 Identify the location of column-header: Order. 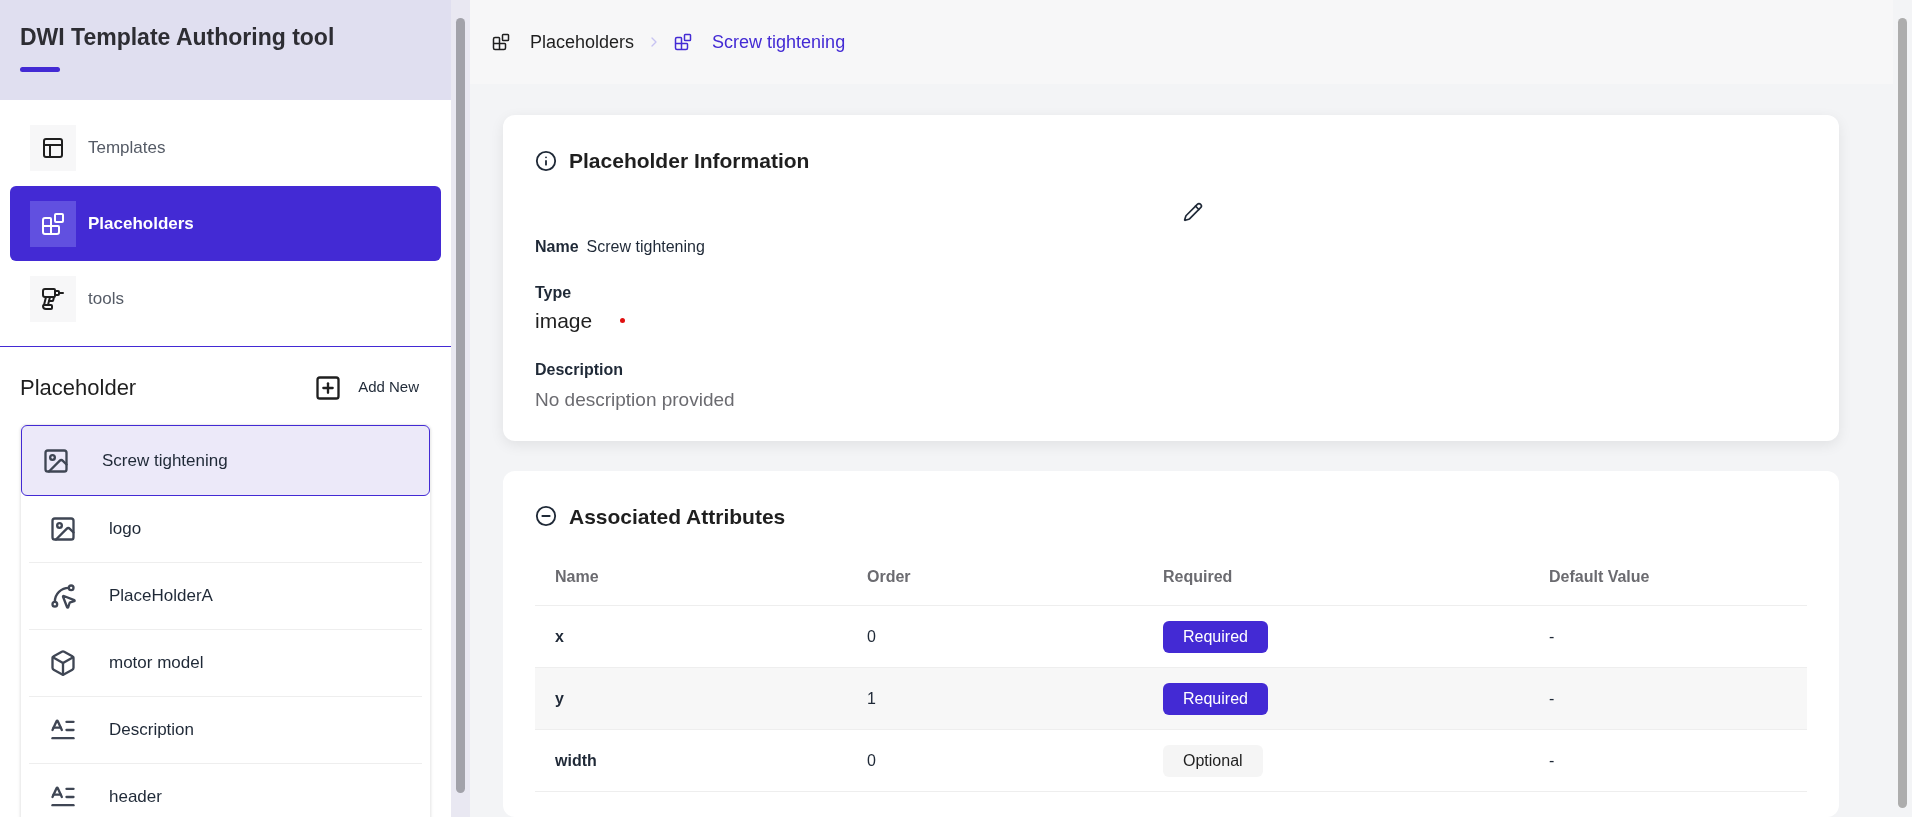
(889, 576).